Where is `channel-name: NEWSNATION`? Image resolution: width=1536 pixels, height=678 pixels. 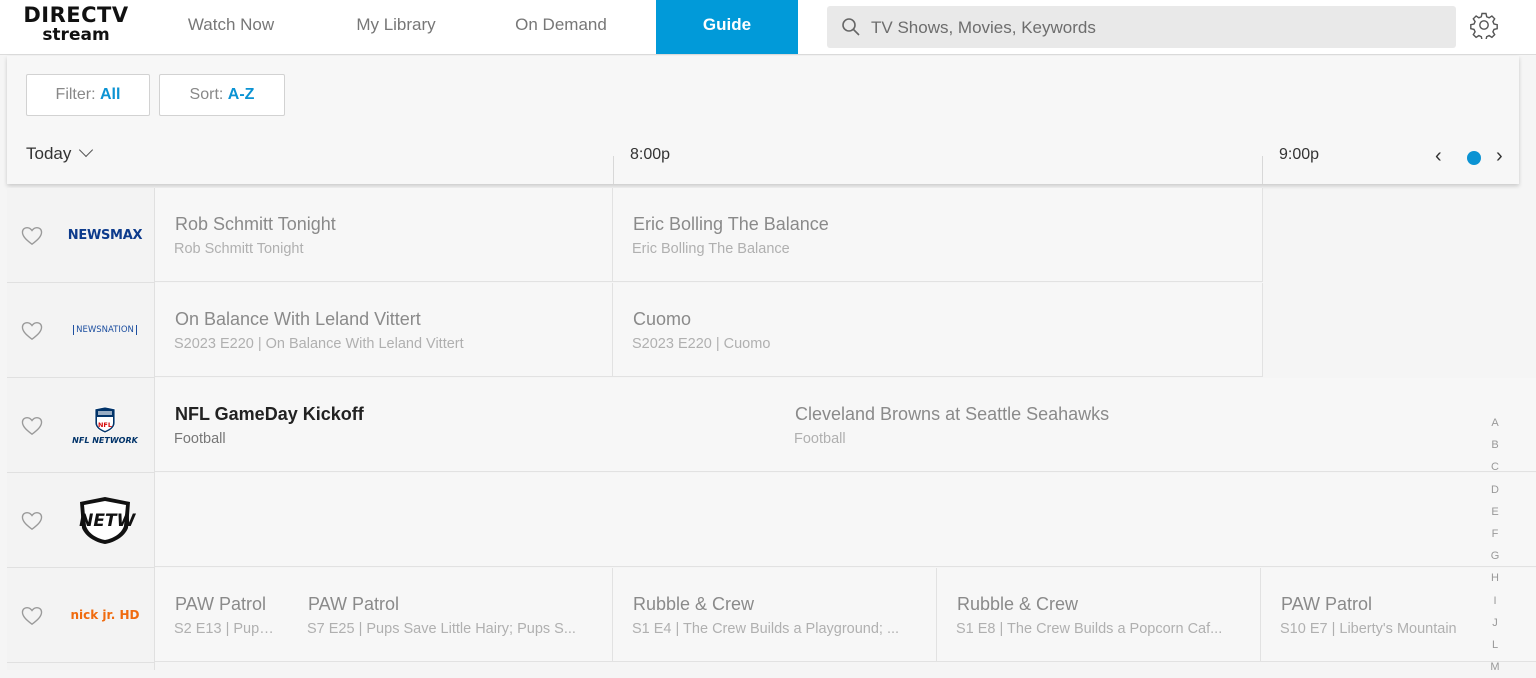
channel-name: NEWSNATION is located at coordinates (105, 330).